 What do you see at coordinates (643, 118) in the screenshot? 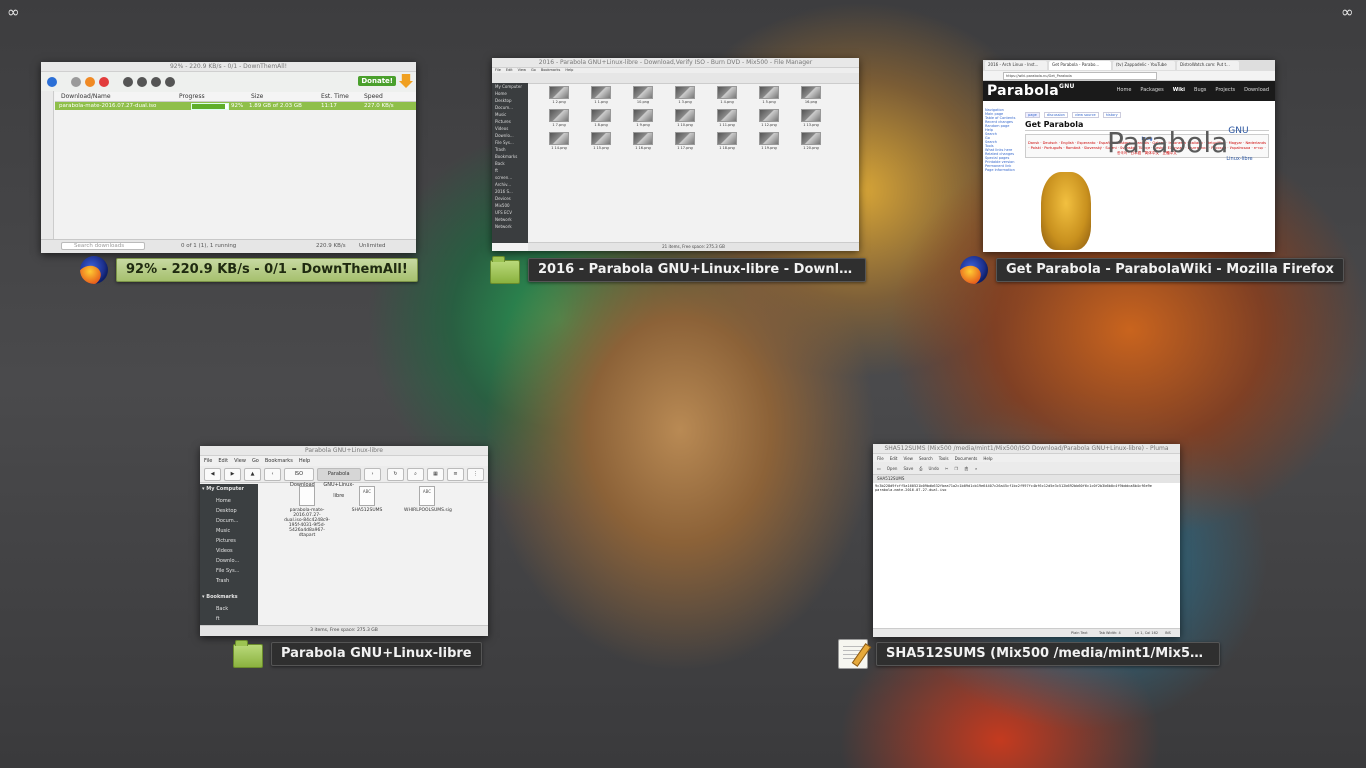
I see `file-item: 1 9.png` at bounding box center [643, 118].